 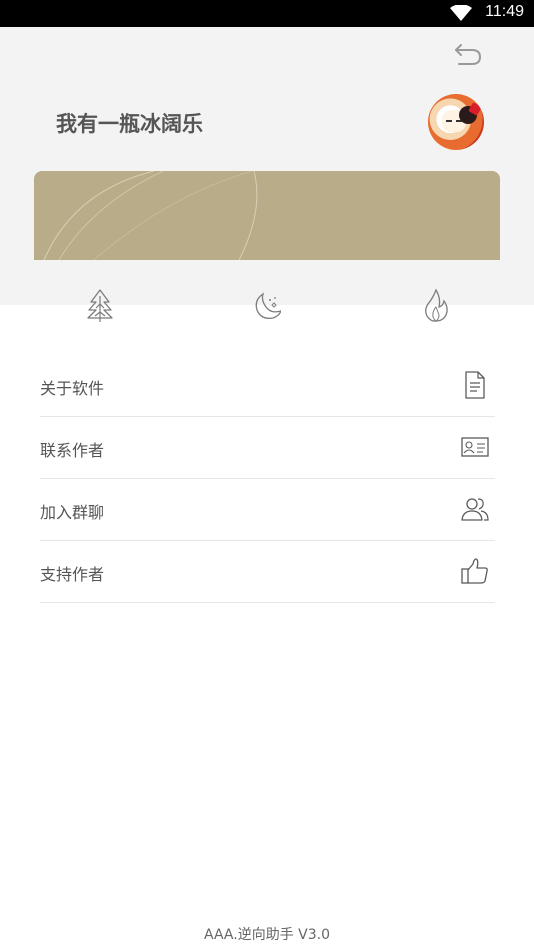 I want to click on tree-icon, so click(x=100, y=305).